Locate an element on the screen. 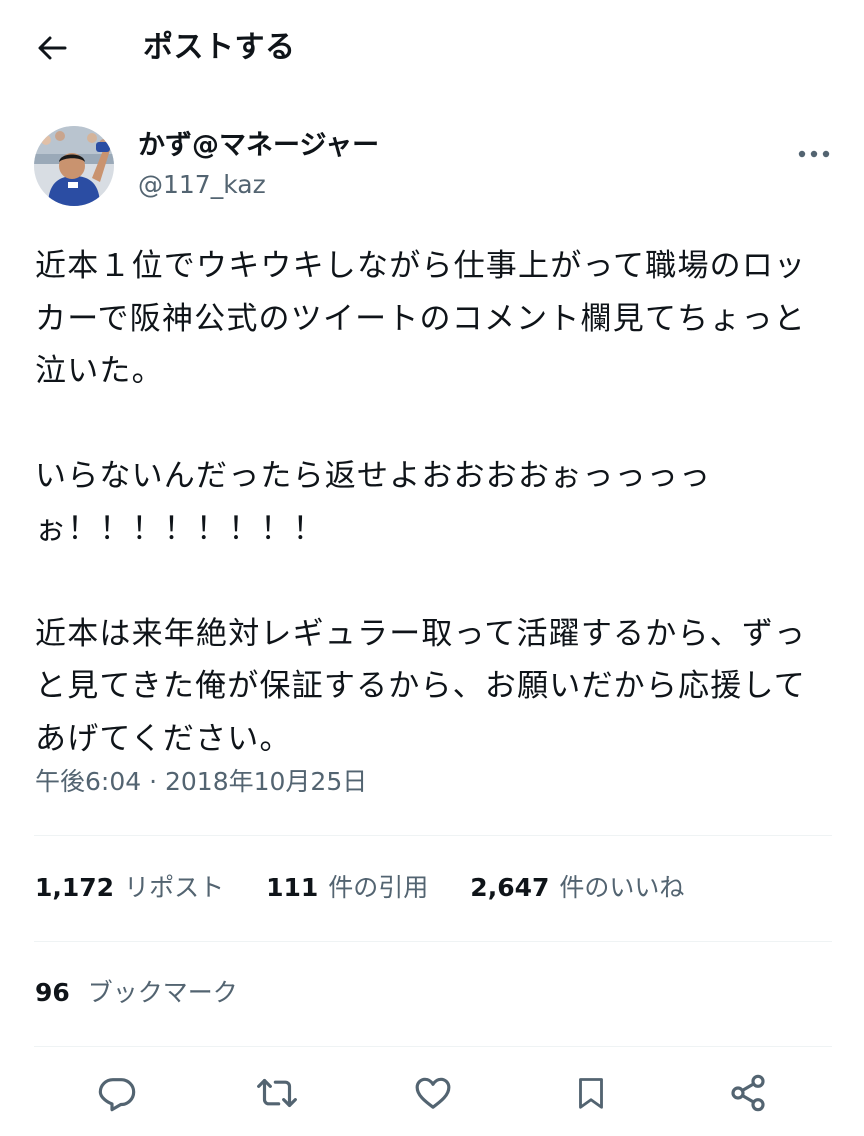 Image resolution: width=864 pixels, height=1136 pixels. likes-stat: 2,647 件のいいね is located at coordinates (577, 888).